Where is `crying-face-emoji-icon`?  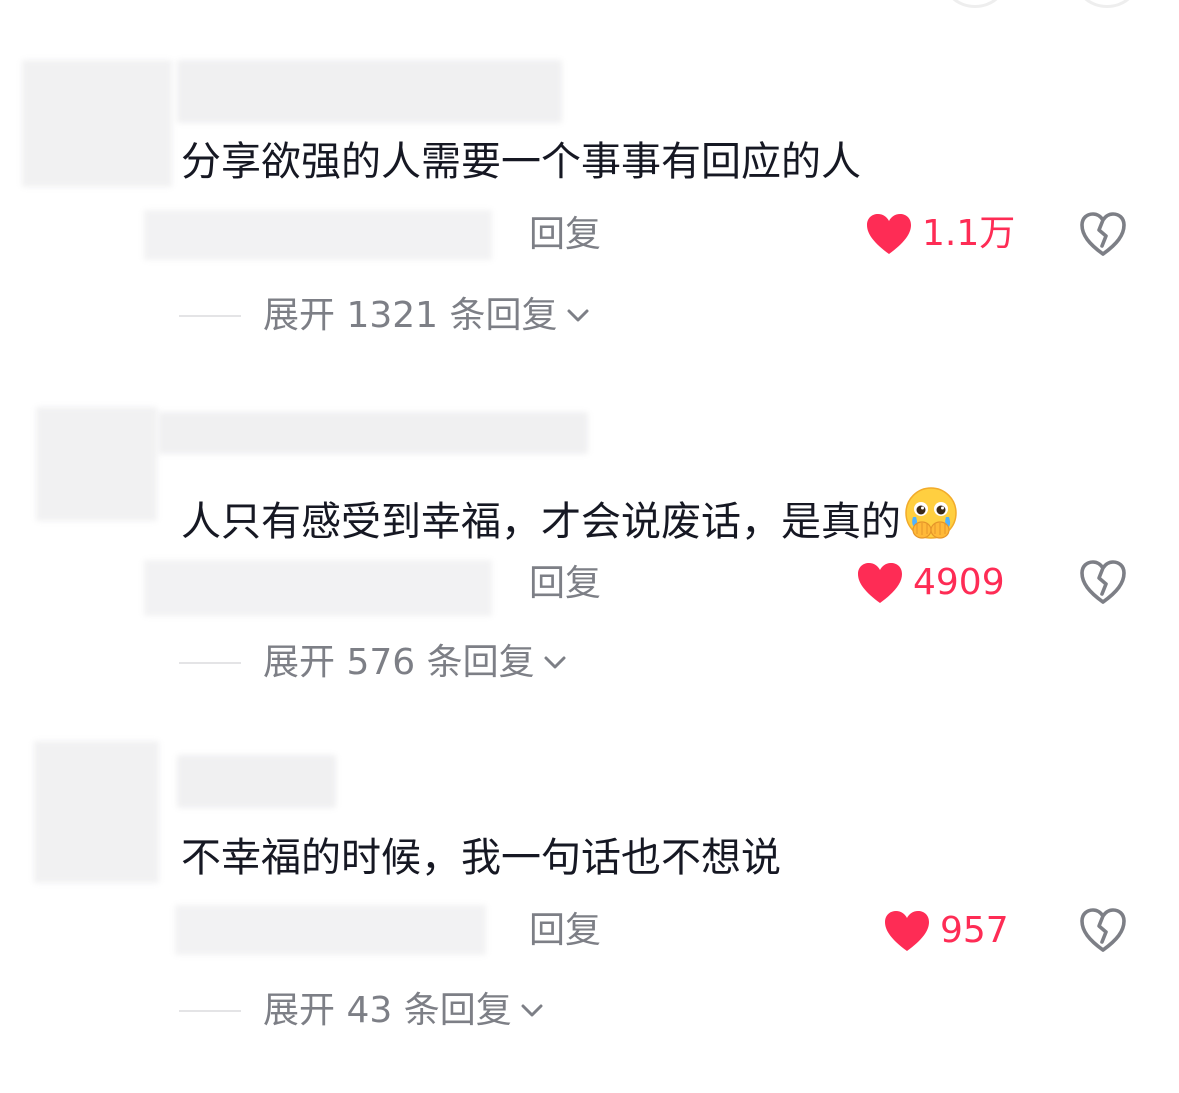
crying-face-emoji-icon is located at coordinates (931, 513).